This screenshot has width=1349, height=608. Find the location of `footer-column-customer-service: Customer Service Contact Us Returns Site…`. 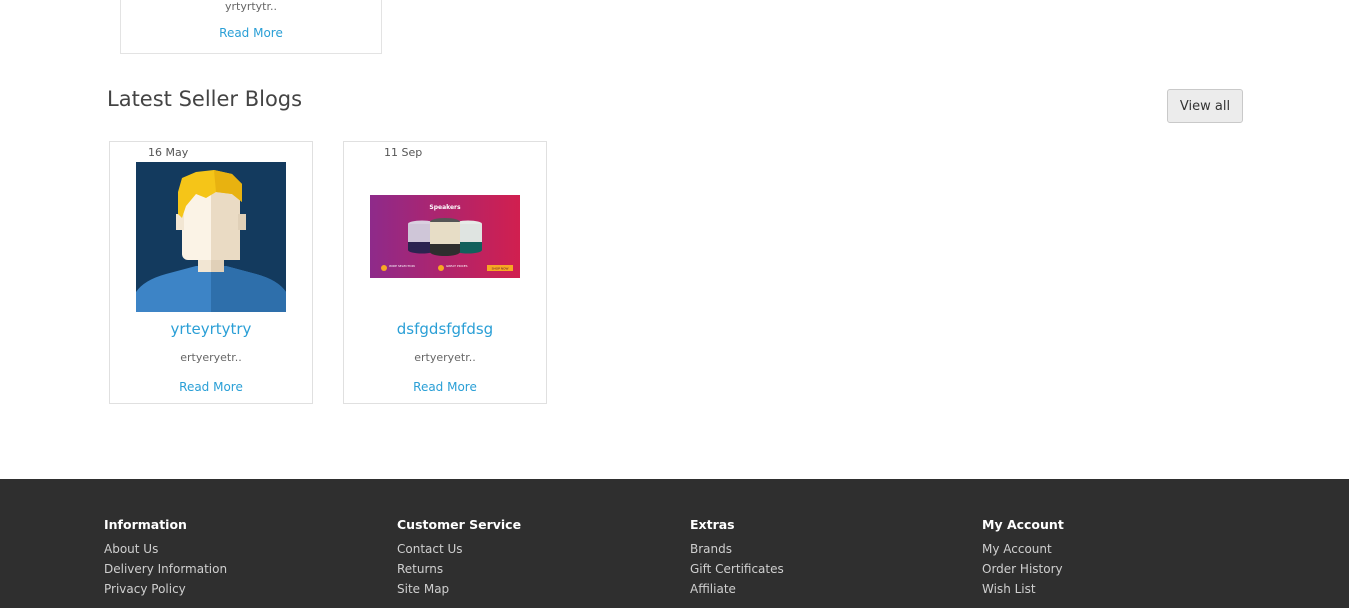

footer-column-customer-service: Customer Service Contact Us Returns Site… is located at coordinates (459, 559).